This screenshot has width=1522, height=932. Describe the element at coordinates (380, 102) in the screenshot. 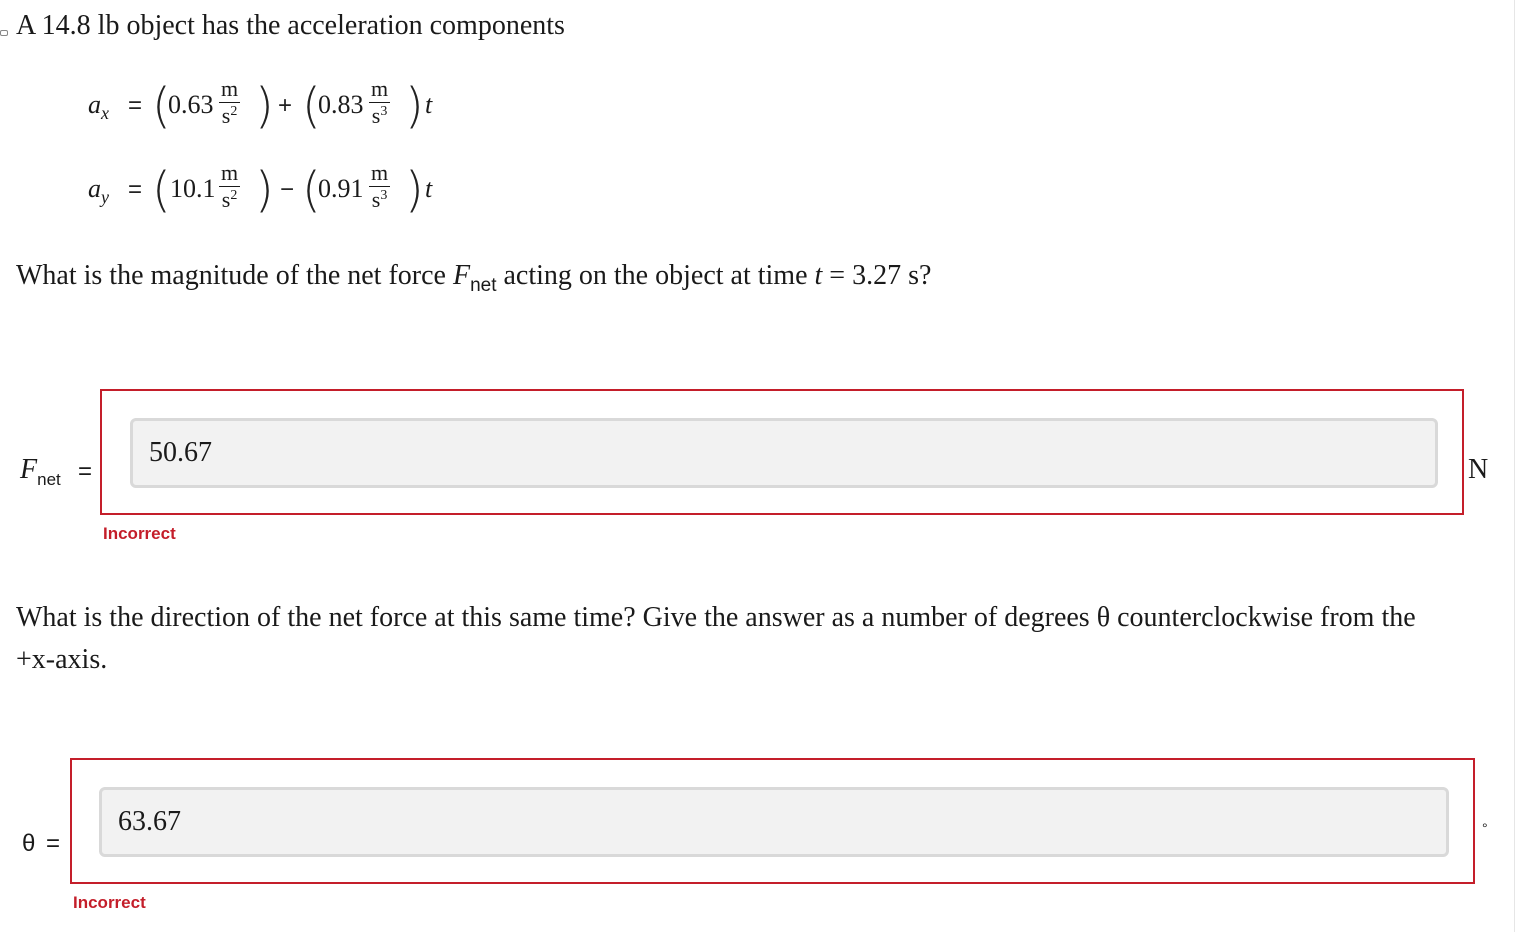

I see `eq-ax-unit2: m s3` at that location.